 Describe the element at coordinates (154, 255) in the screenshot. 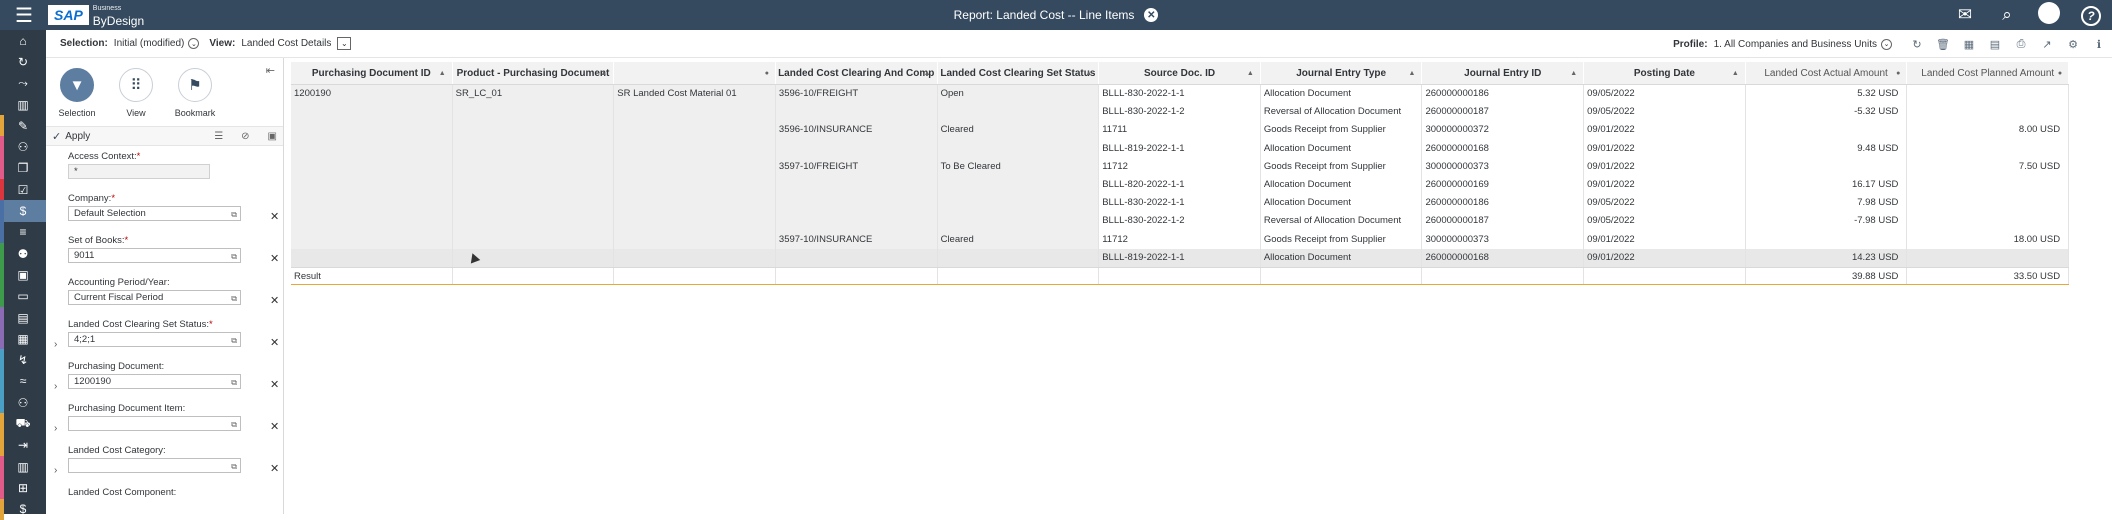

I see `filter-input: 9011 ⧉` at that location.